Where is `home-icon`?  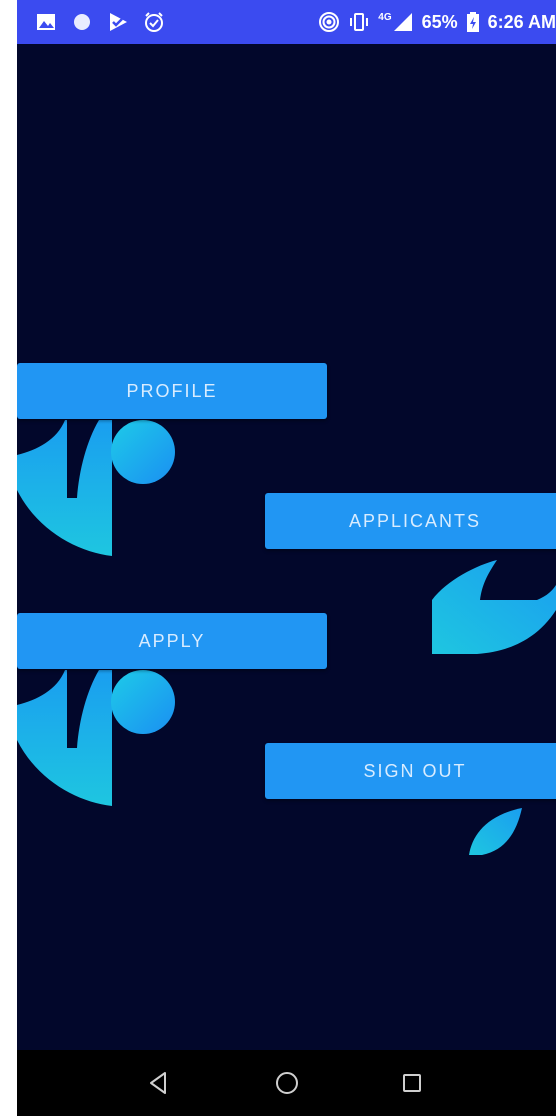 home-icon is located at coordinates (287, 1083).